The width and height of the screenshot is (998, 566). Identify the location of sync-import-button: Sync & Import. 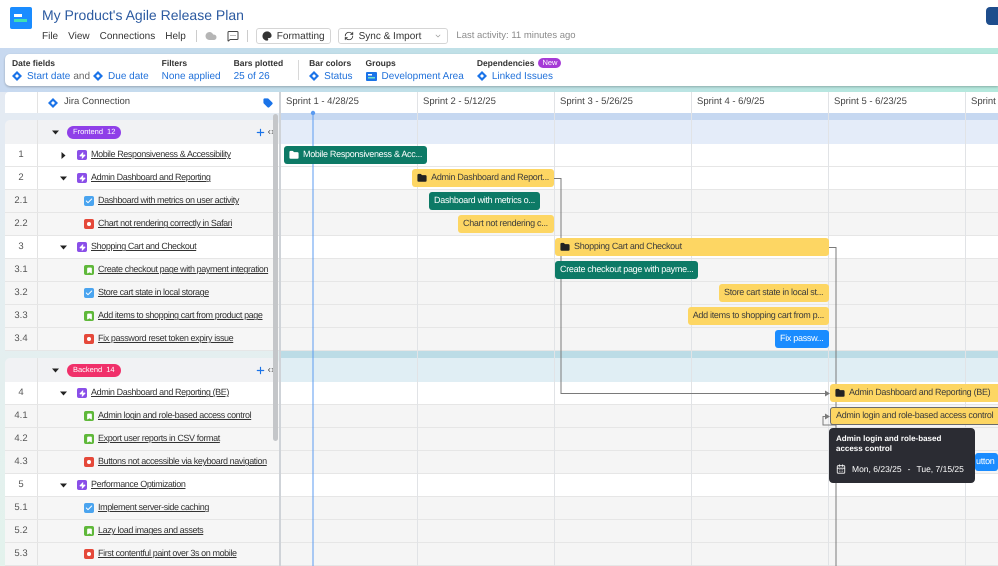
(393, 36).